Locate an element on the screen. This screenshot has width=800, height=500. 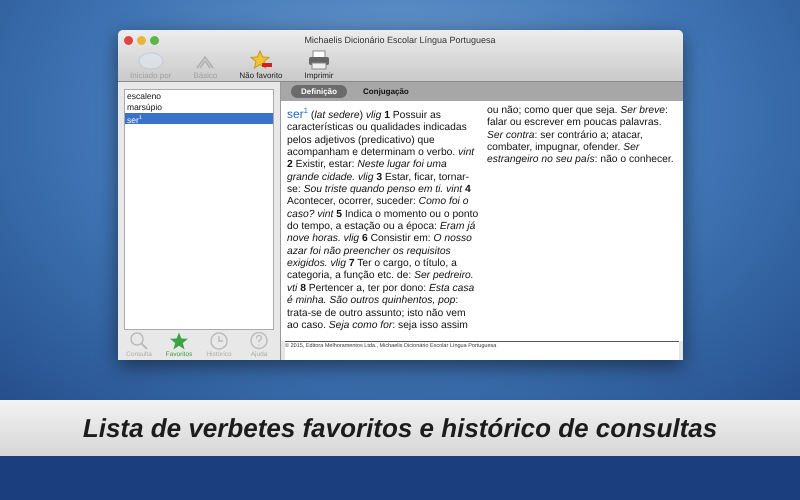
toolbar-button: Imprimir is located at coordinates (319, 65).